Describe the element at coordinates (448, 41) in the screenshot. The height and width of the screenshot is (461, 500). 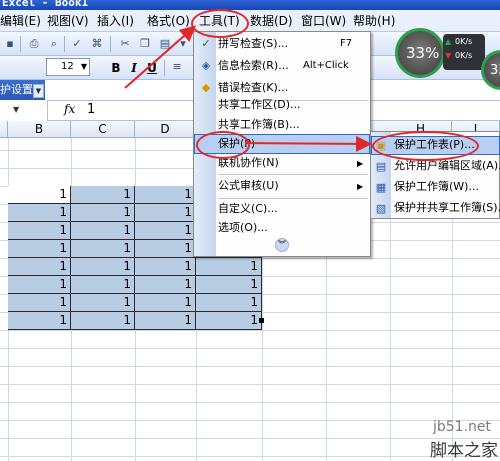
I see `upload-arrow-icon: ▲` at that location.